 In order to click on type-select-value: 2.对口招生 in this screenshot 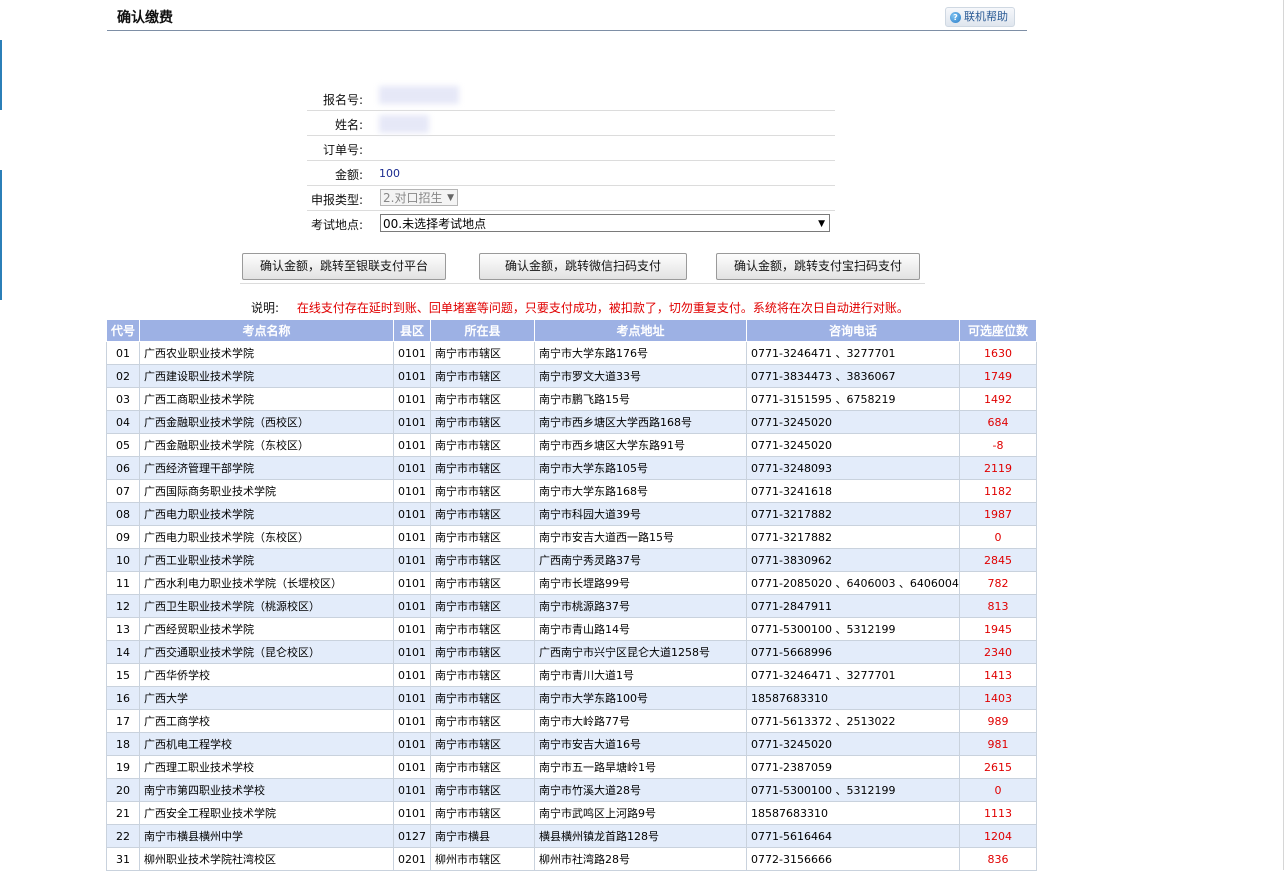, I will do `click(413, 198)`.